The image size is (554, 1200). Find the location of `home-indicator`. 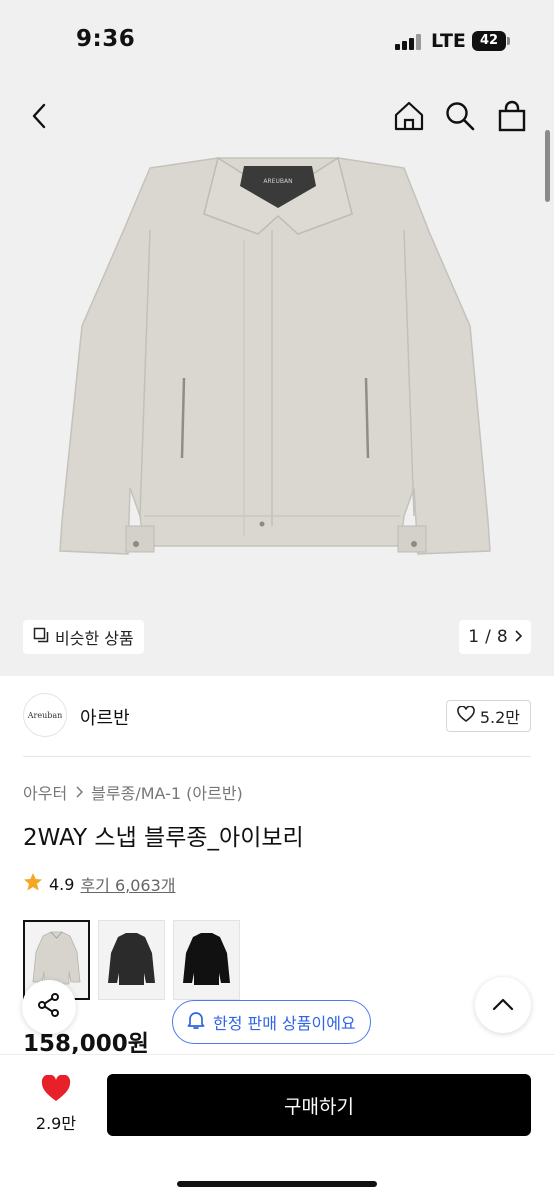

home-indicator is located at coordinates (277, 1184).